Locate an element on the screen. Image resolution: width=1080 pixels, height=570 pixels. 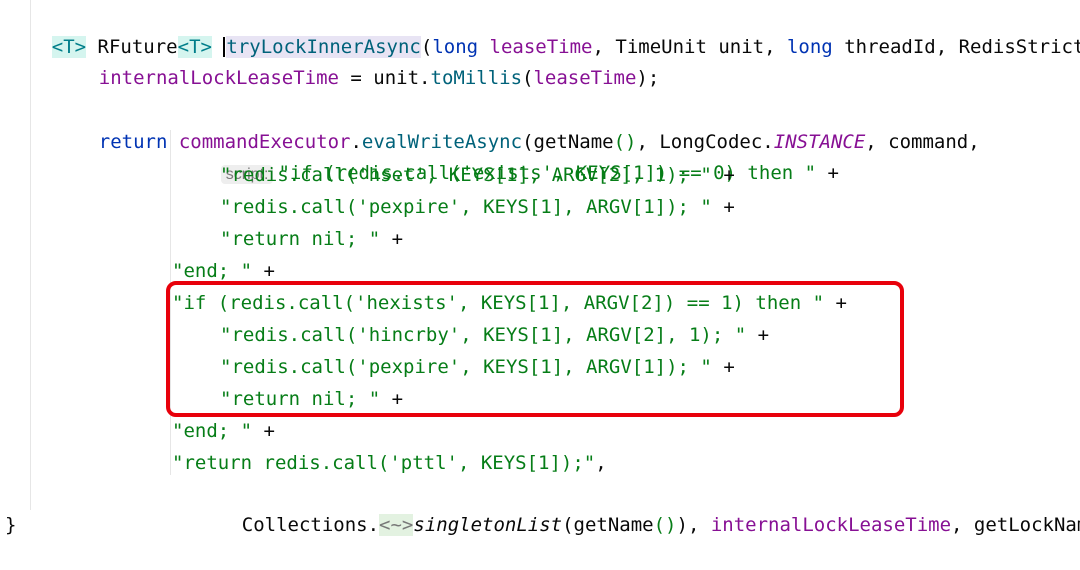
code-text: , getLockName is located at coordinates (1015, 525).